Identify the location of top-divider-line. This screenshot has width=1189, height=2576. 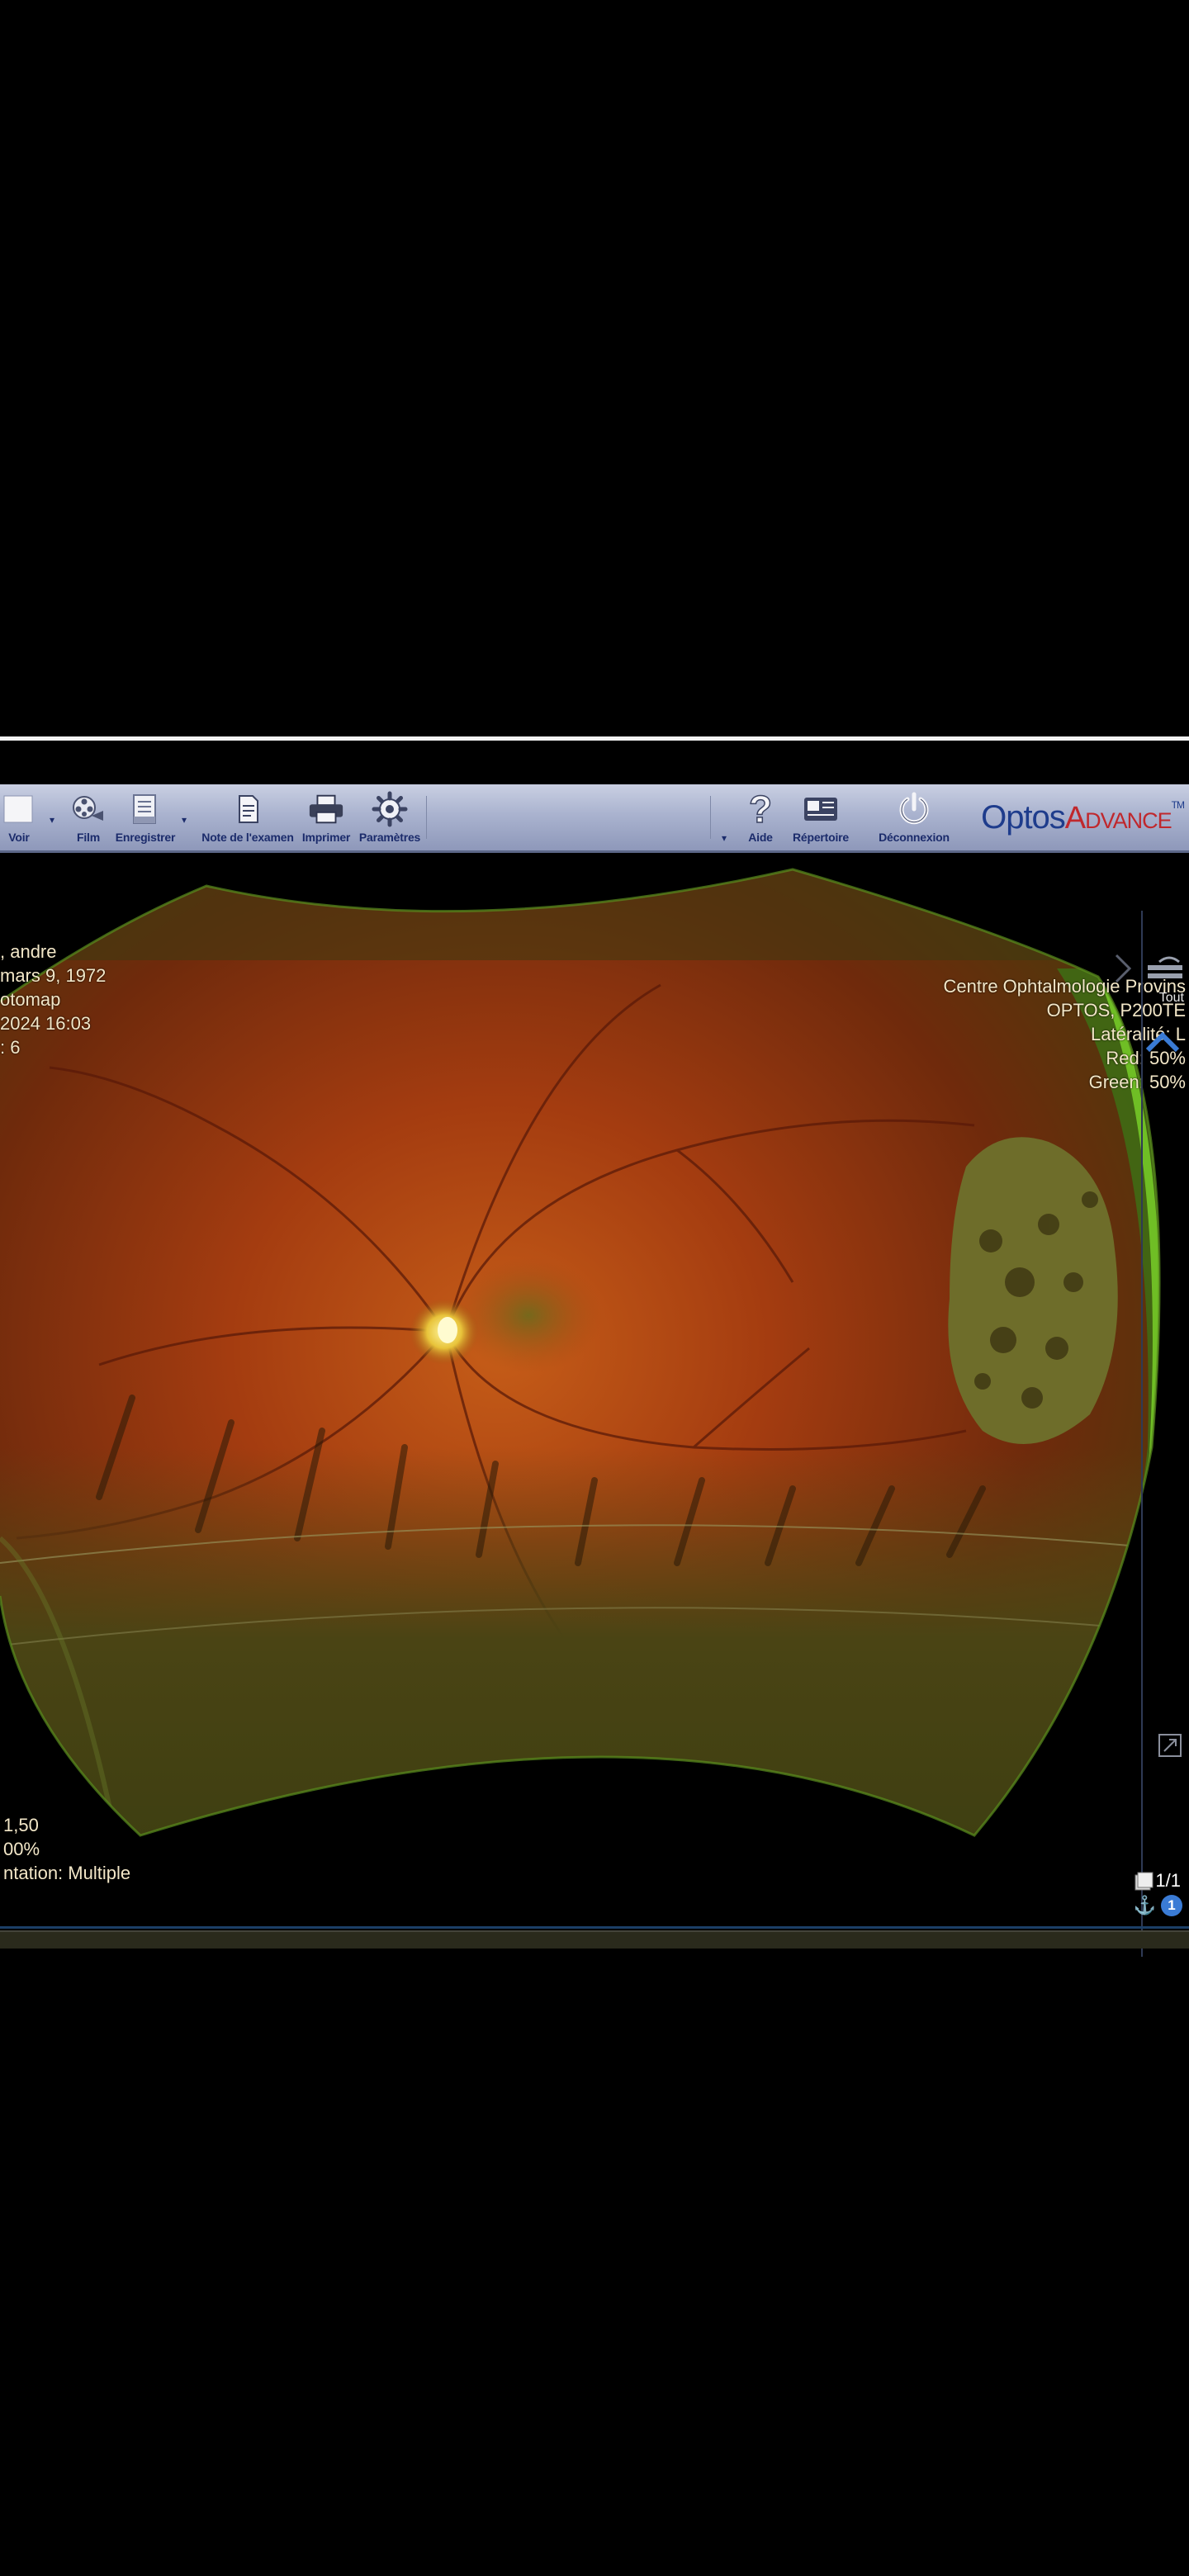
(594, 738).